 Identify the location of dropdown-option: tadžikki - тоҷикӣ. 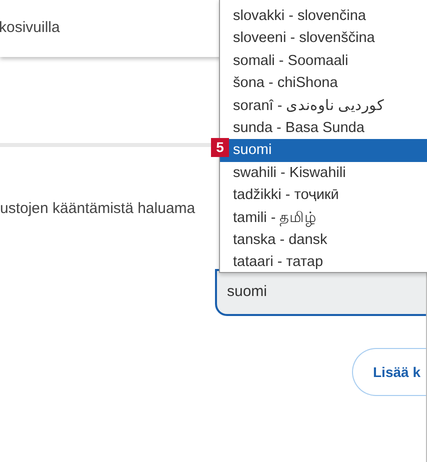
(323, 195).